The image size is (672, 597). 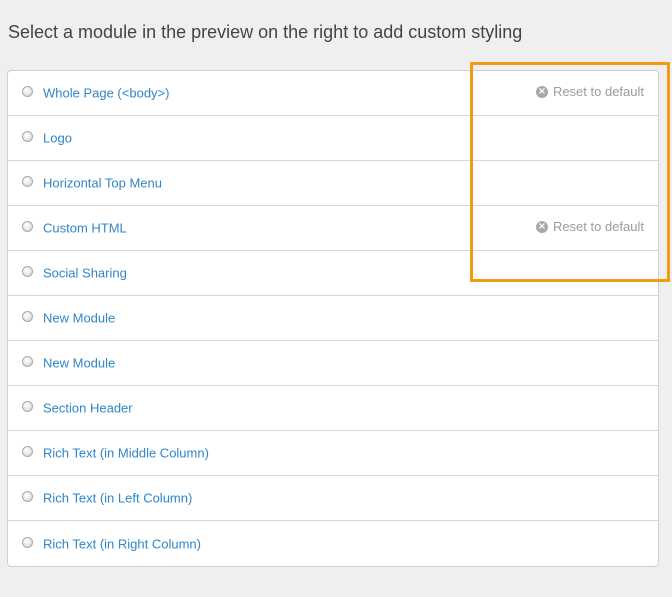 I want to click on module-row-logo: Logo, so click(x=333, y=138).